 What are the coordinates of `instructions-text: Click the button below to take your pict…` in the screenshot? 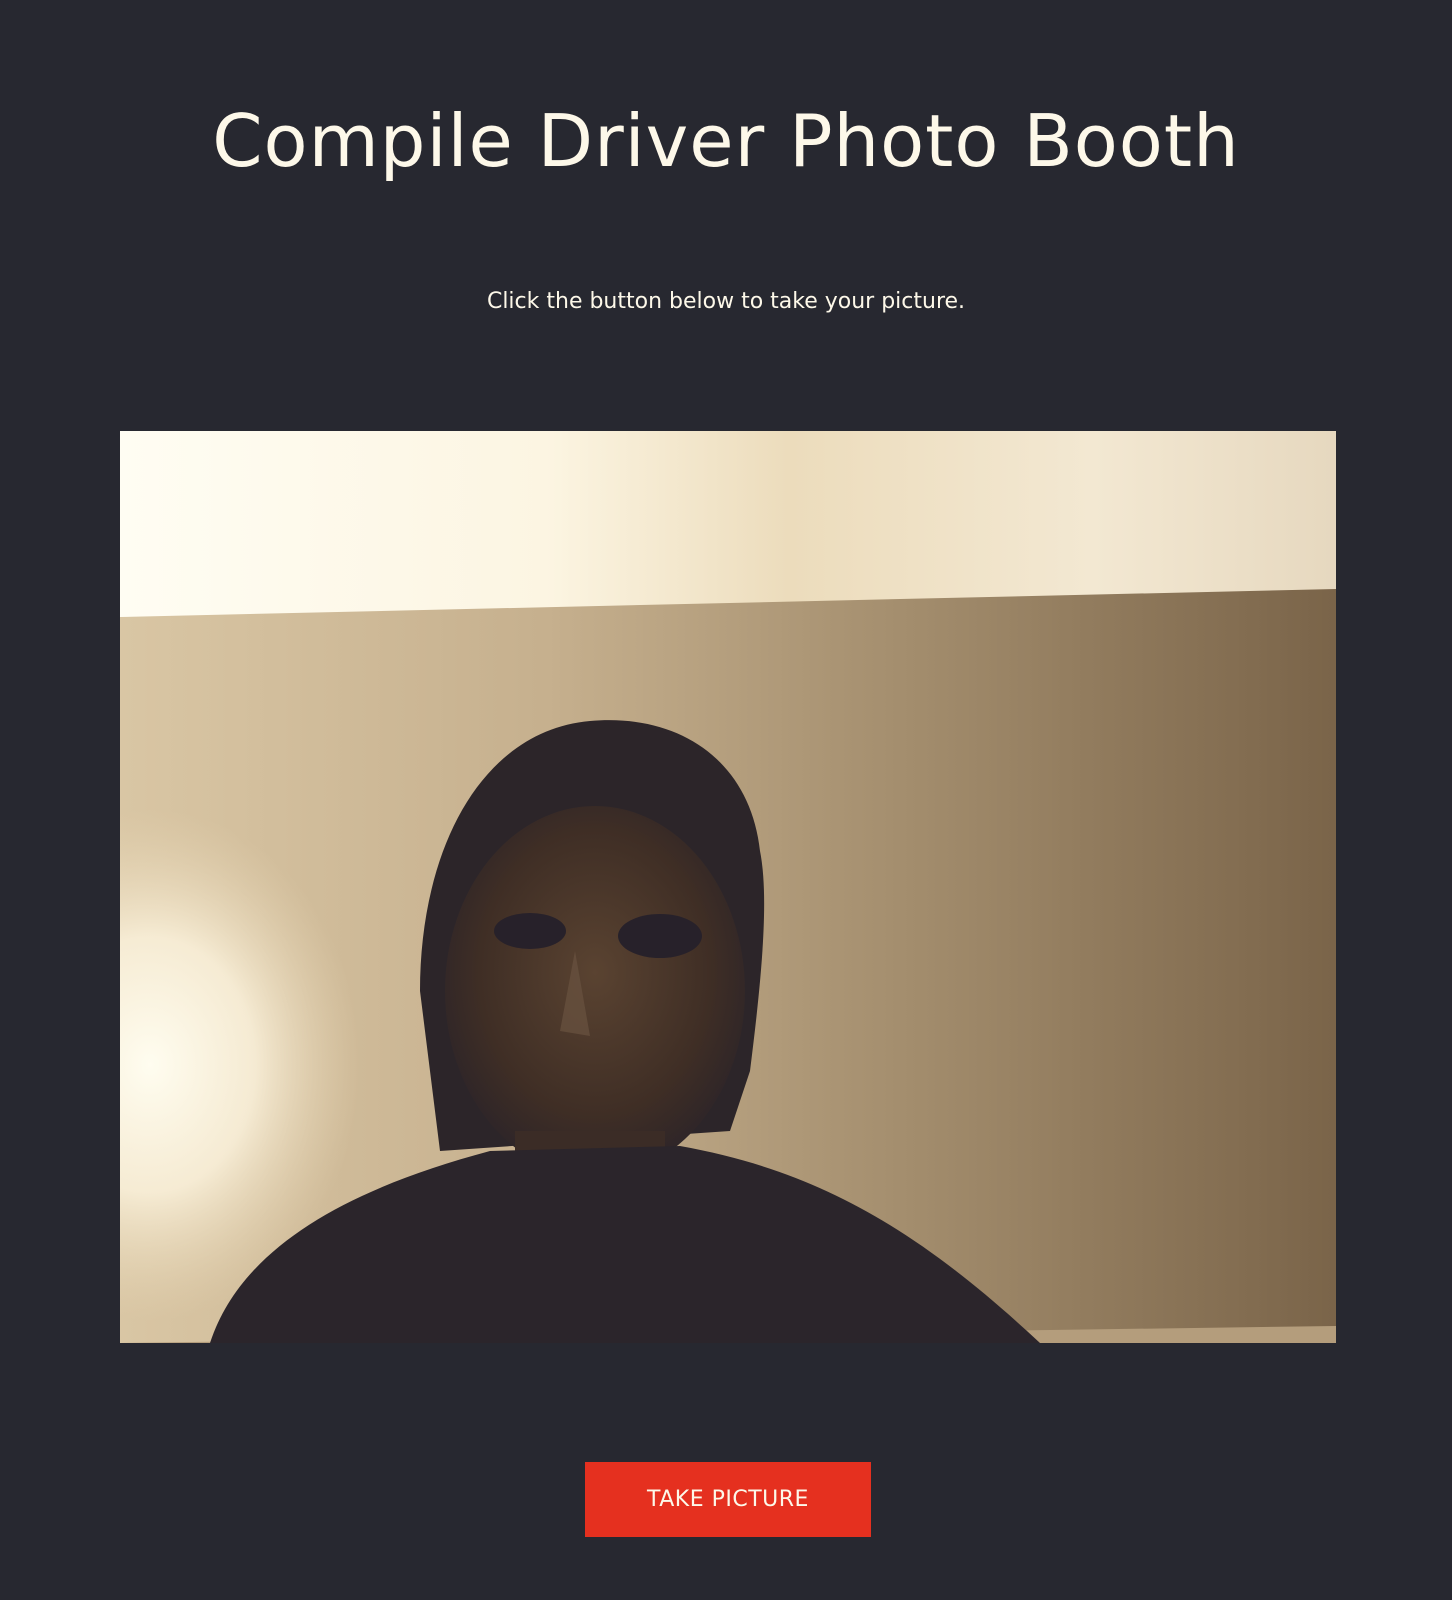 It's located at (726, 301).